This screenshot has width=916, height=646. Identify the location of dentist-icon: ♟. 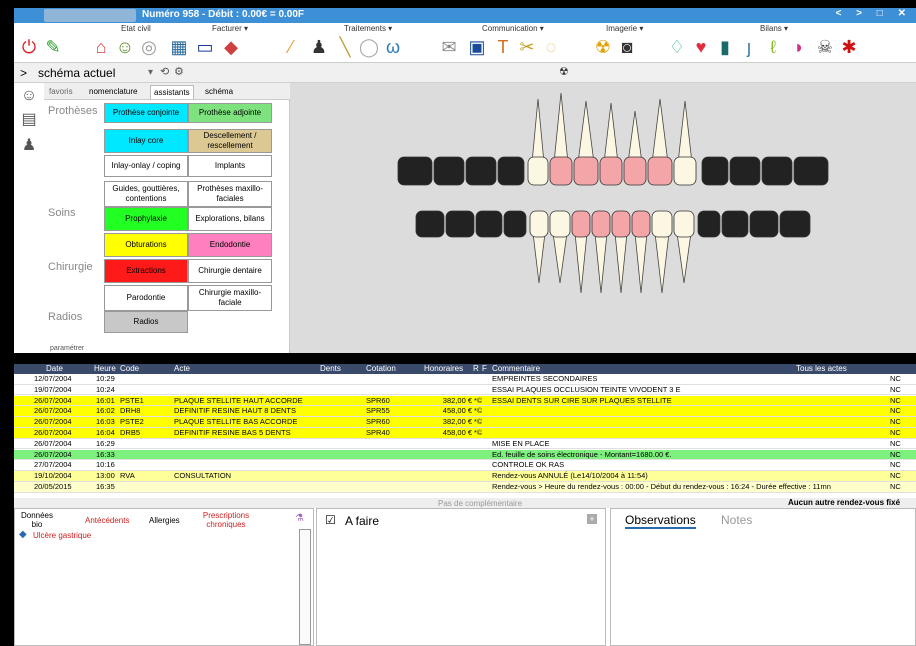
(319, 47).